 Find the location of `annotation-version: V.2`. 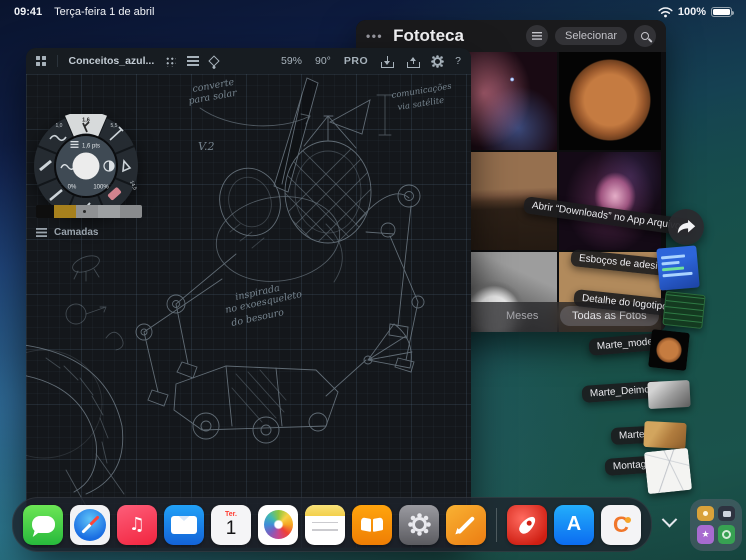

annotation-version: V.2 is located at coordinates (206, 146).